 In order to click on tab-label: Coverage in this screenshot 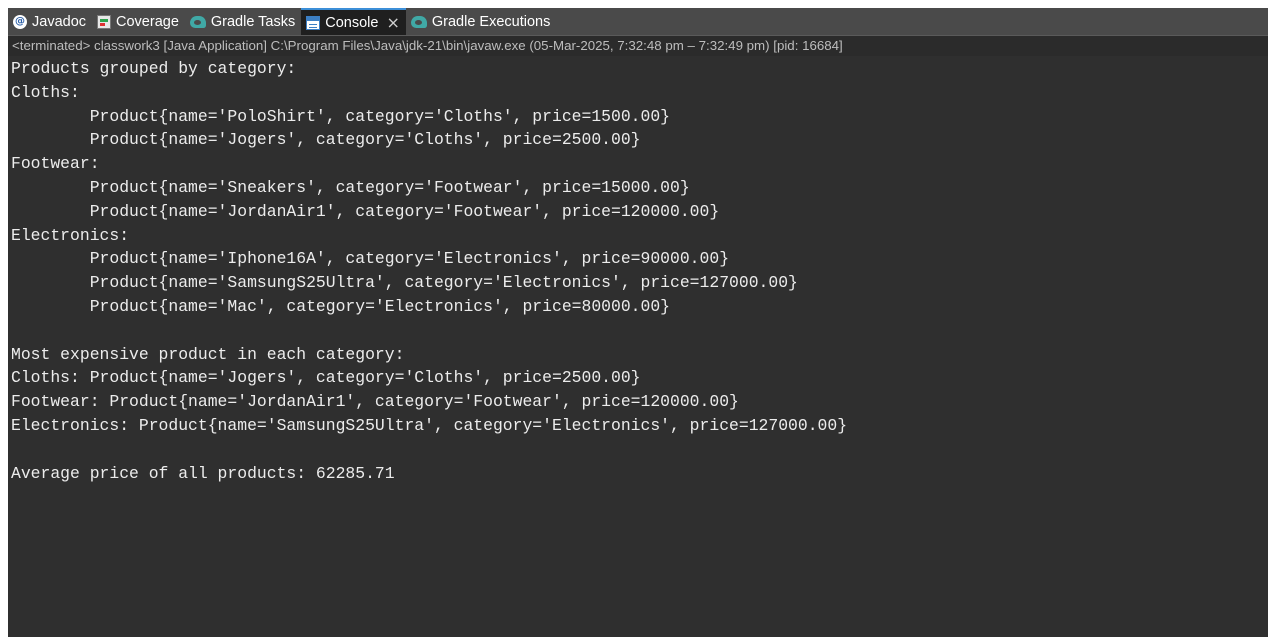, I will do `click(147, 21)`.